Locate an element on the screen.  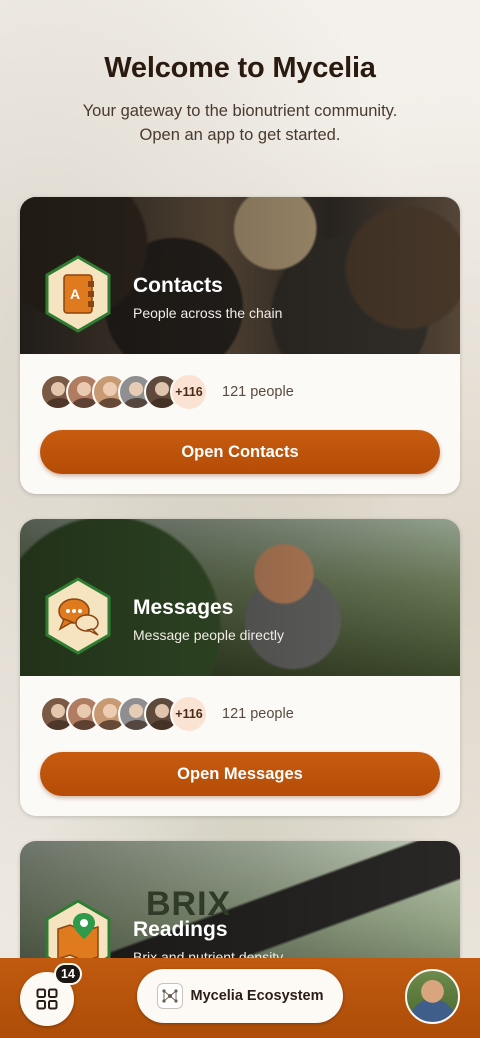
messages-hero-image: Messages Message people directly is located at coordinates (240, 597).